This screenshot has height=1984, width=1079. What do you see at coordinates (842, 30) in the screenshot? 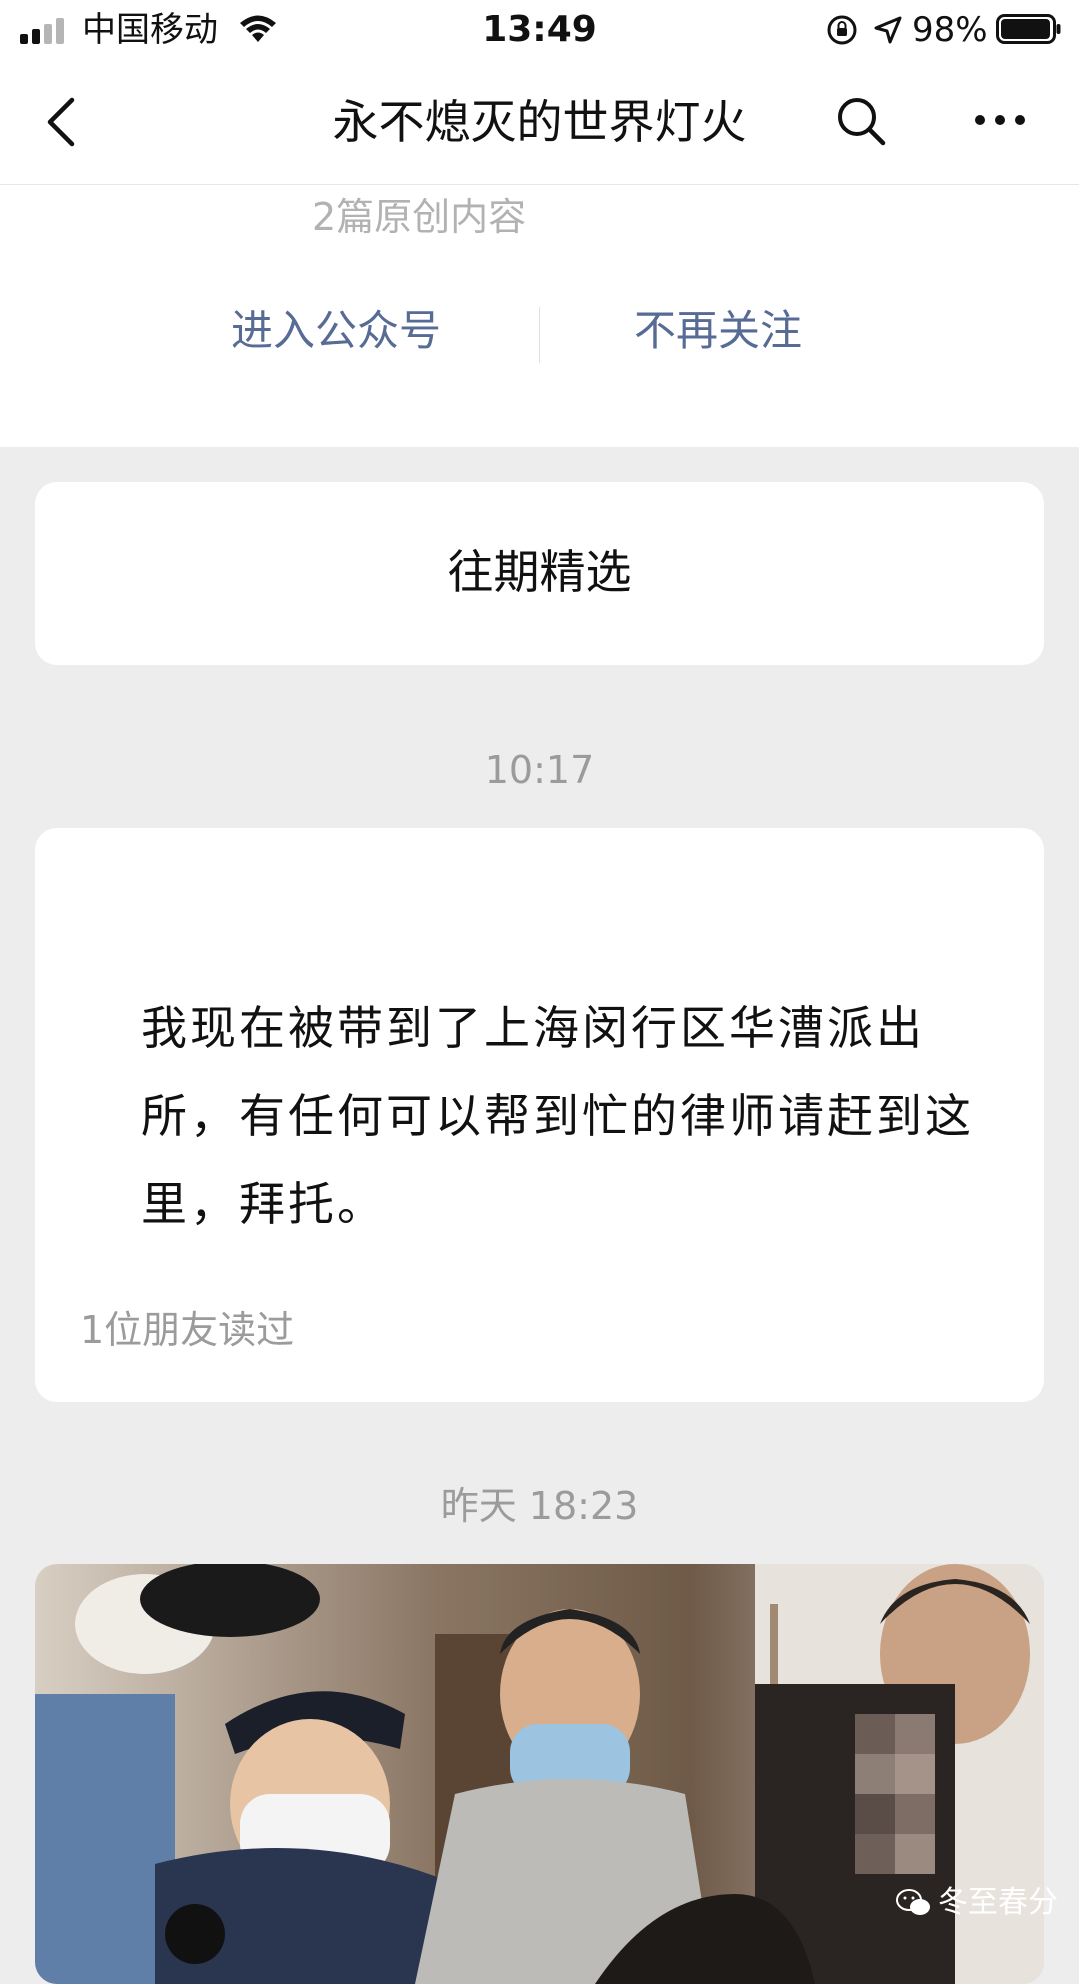
I see `rotation-lock-icon` at bounding box center [842, 30].